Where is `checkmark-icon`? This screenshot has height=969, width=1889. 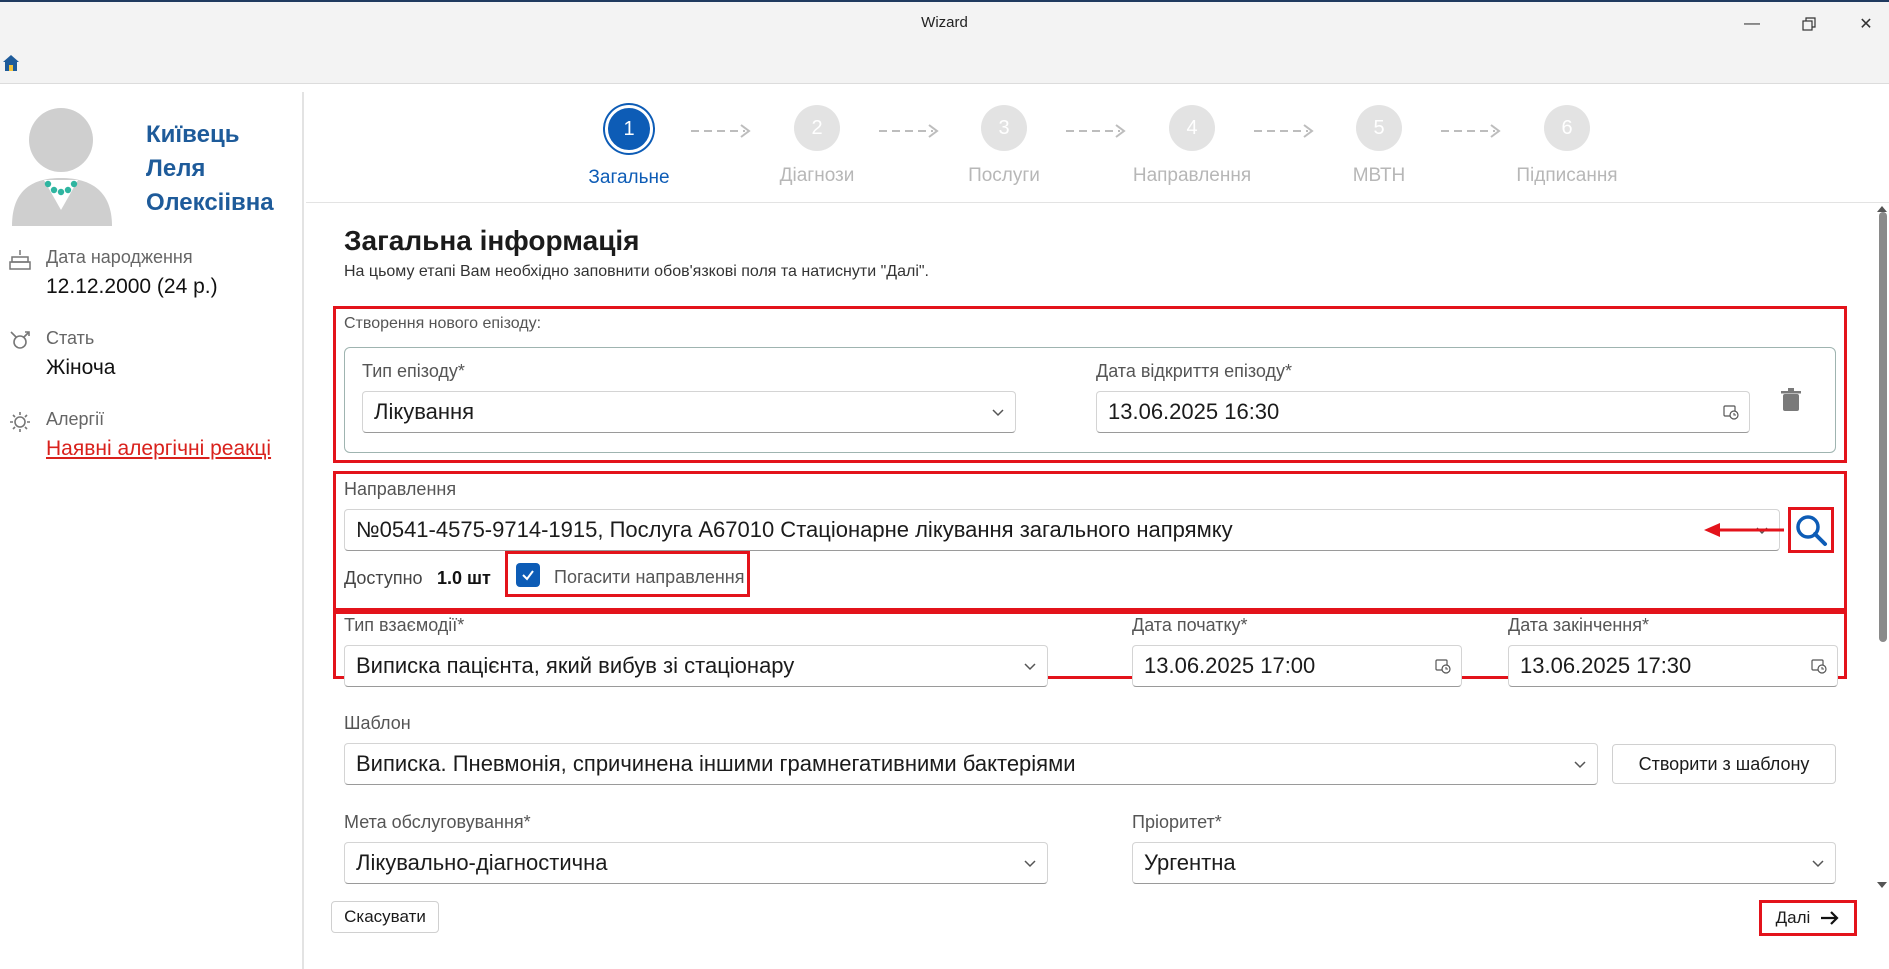 checkmark-icon is located at coordinates (528, 575).